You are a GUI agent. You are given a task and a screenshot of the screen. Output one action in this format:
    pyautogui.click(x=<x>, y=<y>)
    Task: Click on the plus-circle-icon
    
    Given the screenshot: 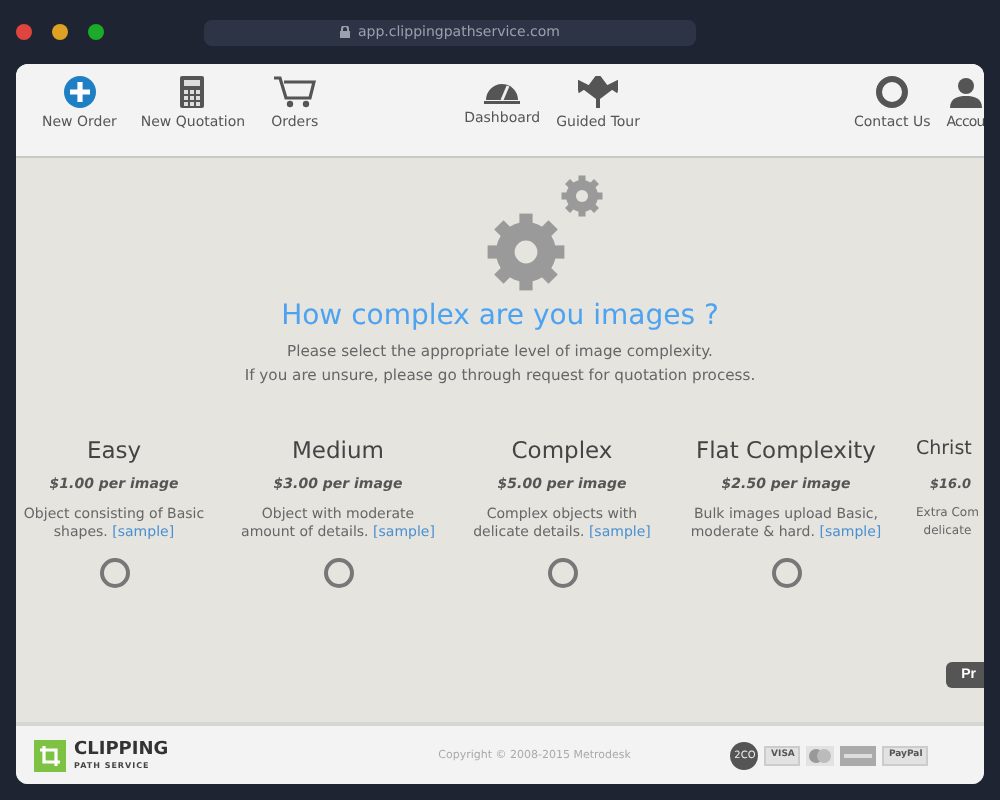 What is the action you would take?
    pyautogui.click(x=79, y=92)
    